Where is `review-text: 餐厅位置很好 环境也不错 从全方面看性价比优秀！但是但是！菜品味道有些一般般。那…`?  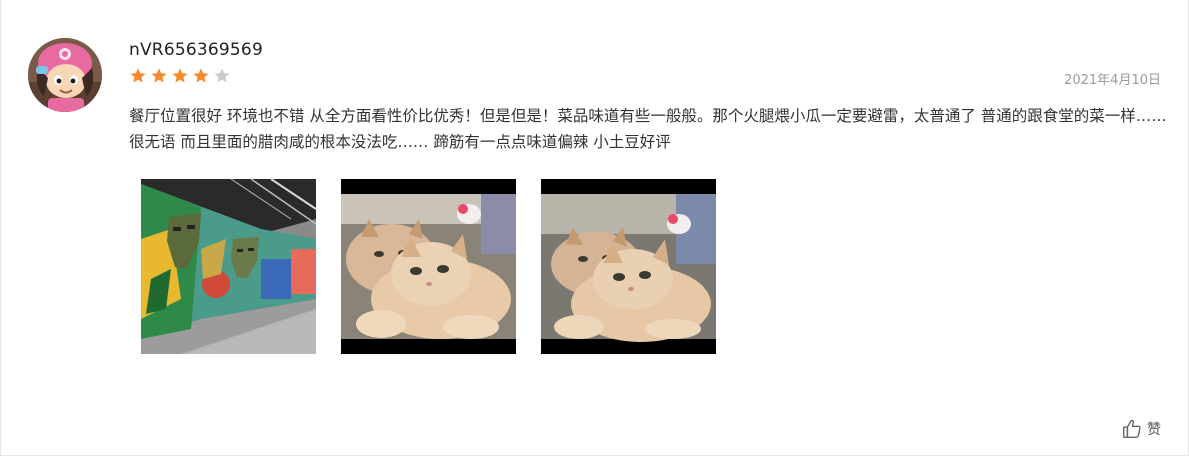 review-text: 餐厅位置很好 环境也不错 从全方面看性价比优秀！但是但是！菜品味道有些一般般。那… is located at coordinates (648, 129).